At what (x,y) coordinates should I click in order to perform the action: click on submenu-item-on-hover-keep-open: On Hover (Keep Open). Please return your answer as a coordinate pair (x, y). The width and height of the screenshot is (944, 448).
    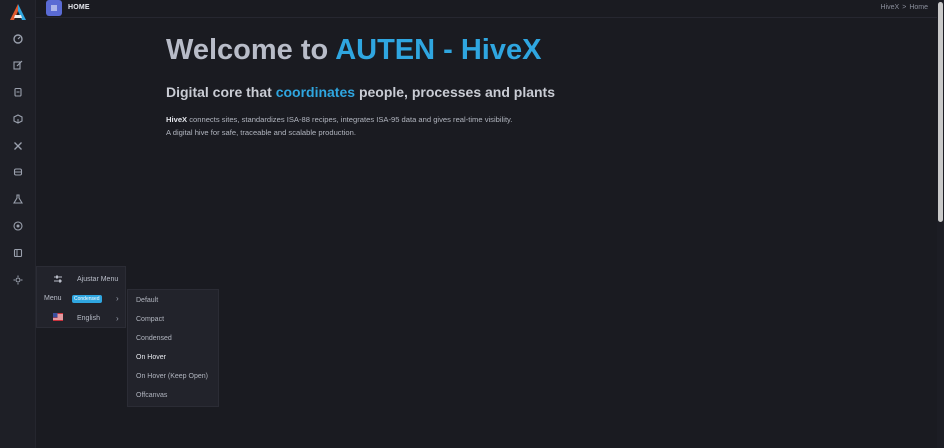
    Looking at the image, I should click on (172, 376).